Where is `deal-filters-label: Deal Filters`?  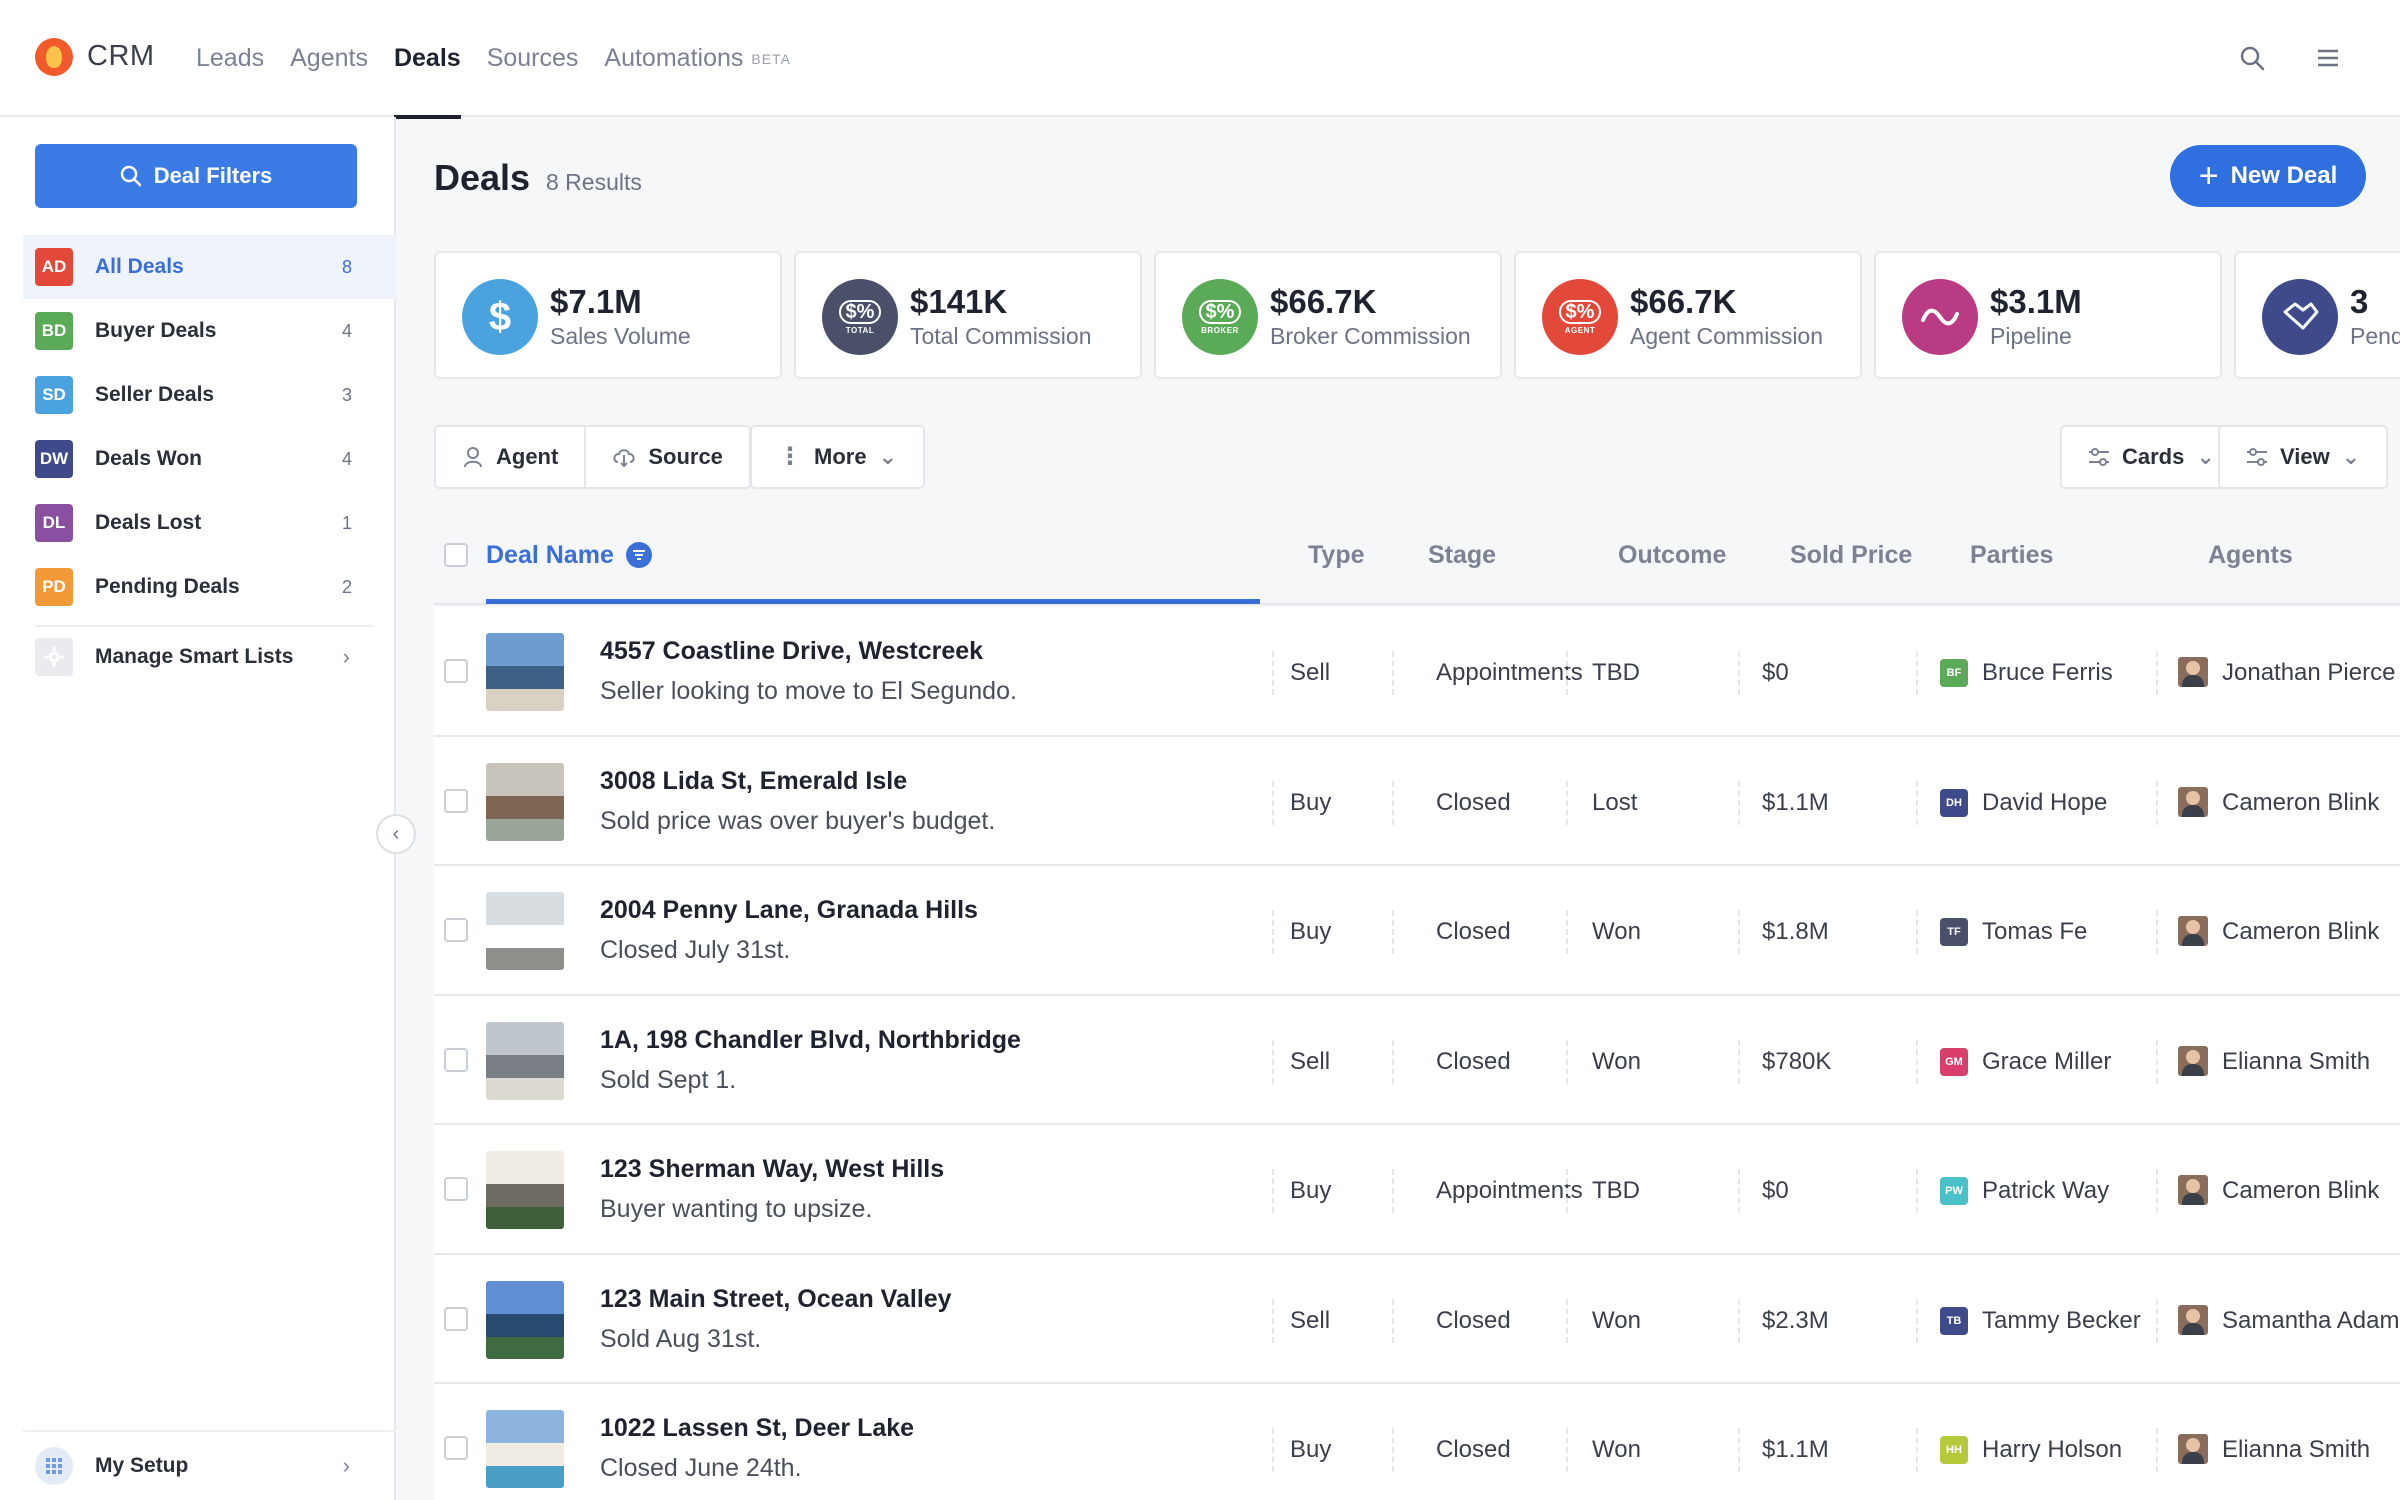 deal-filters-label: Deal Filters is located at coordinates (213, 175).